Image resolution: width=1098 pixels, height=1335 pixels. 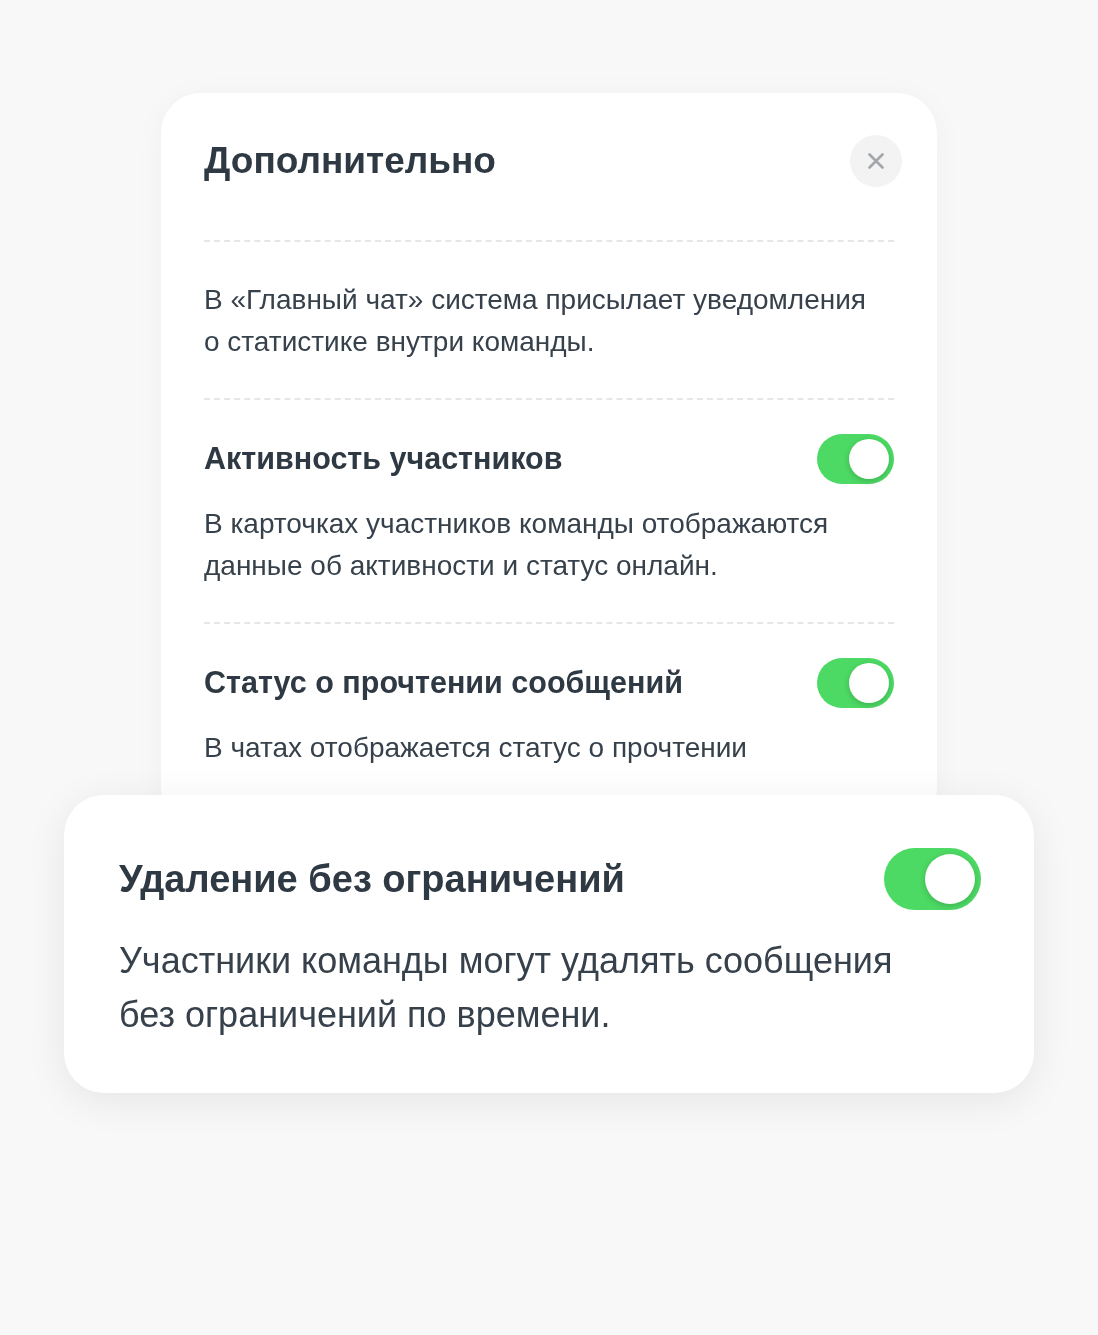 What do you see at coordinates (372, 879) in the screenshot?
I see `setting-title: Удаление без ограничений` at bounding box center [372, 879].